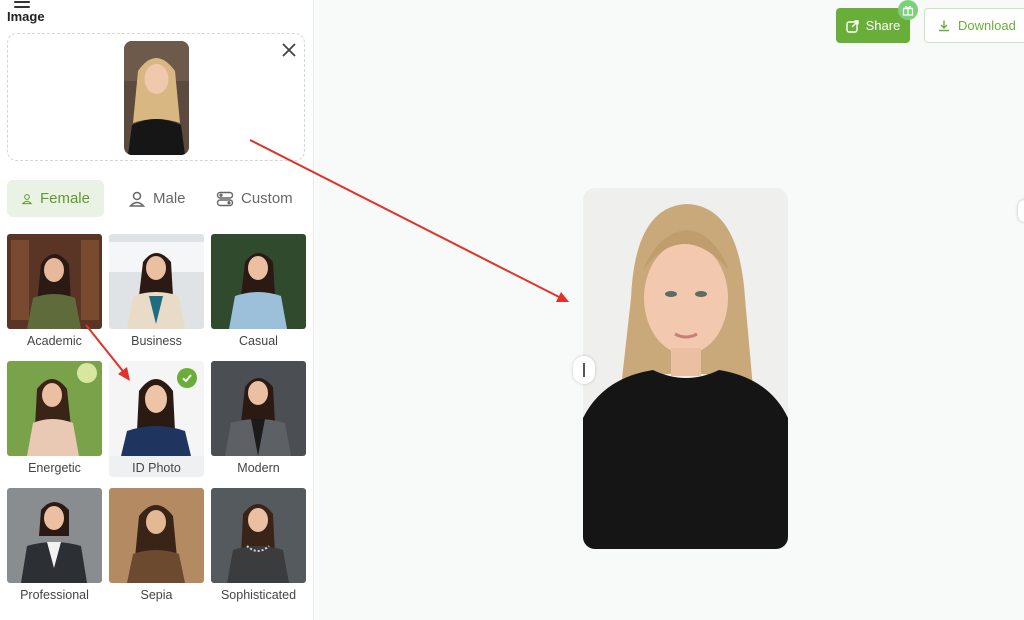 The image size is (1024, 620). I want to click on style-label: Professional, so click(54, 595).